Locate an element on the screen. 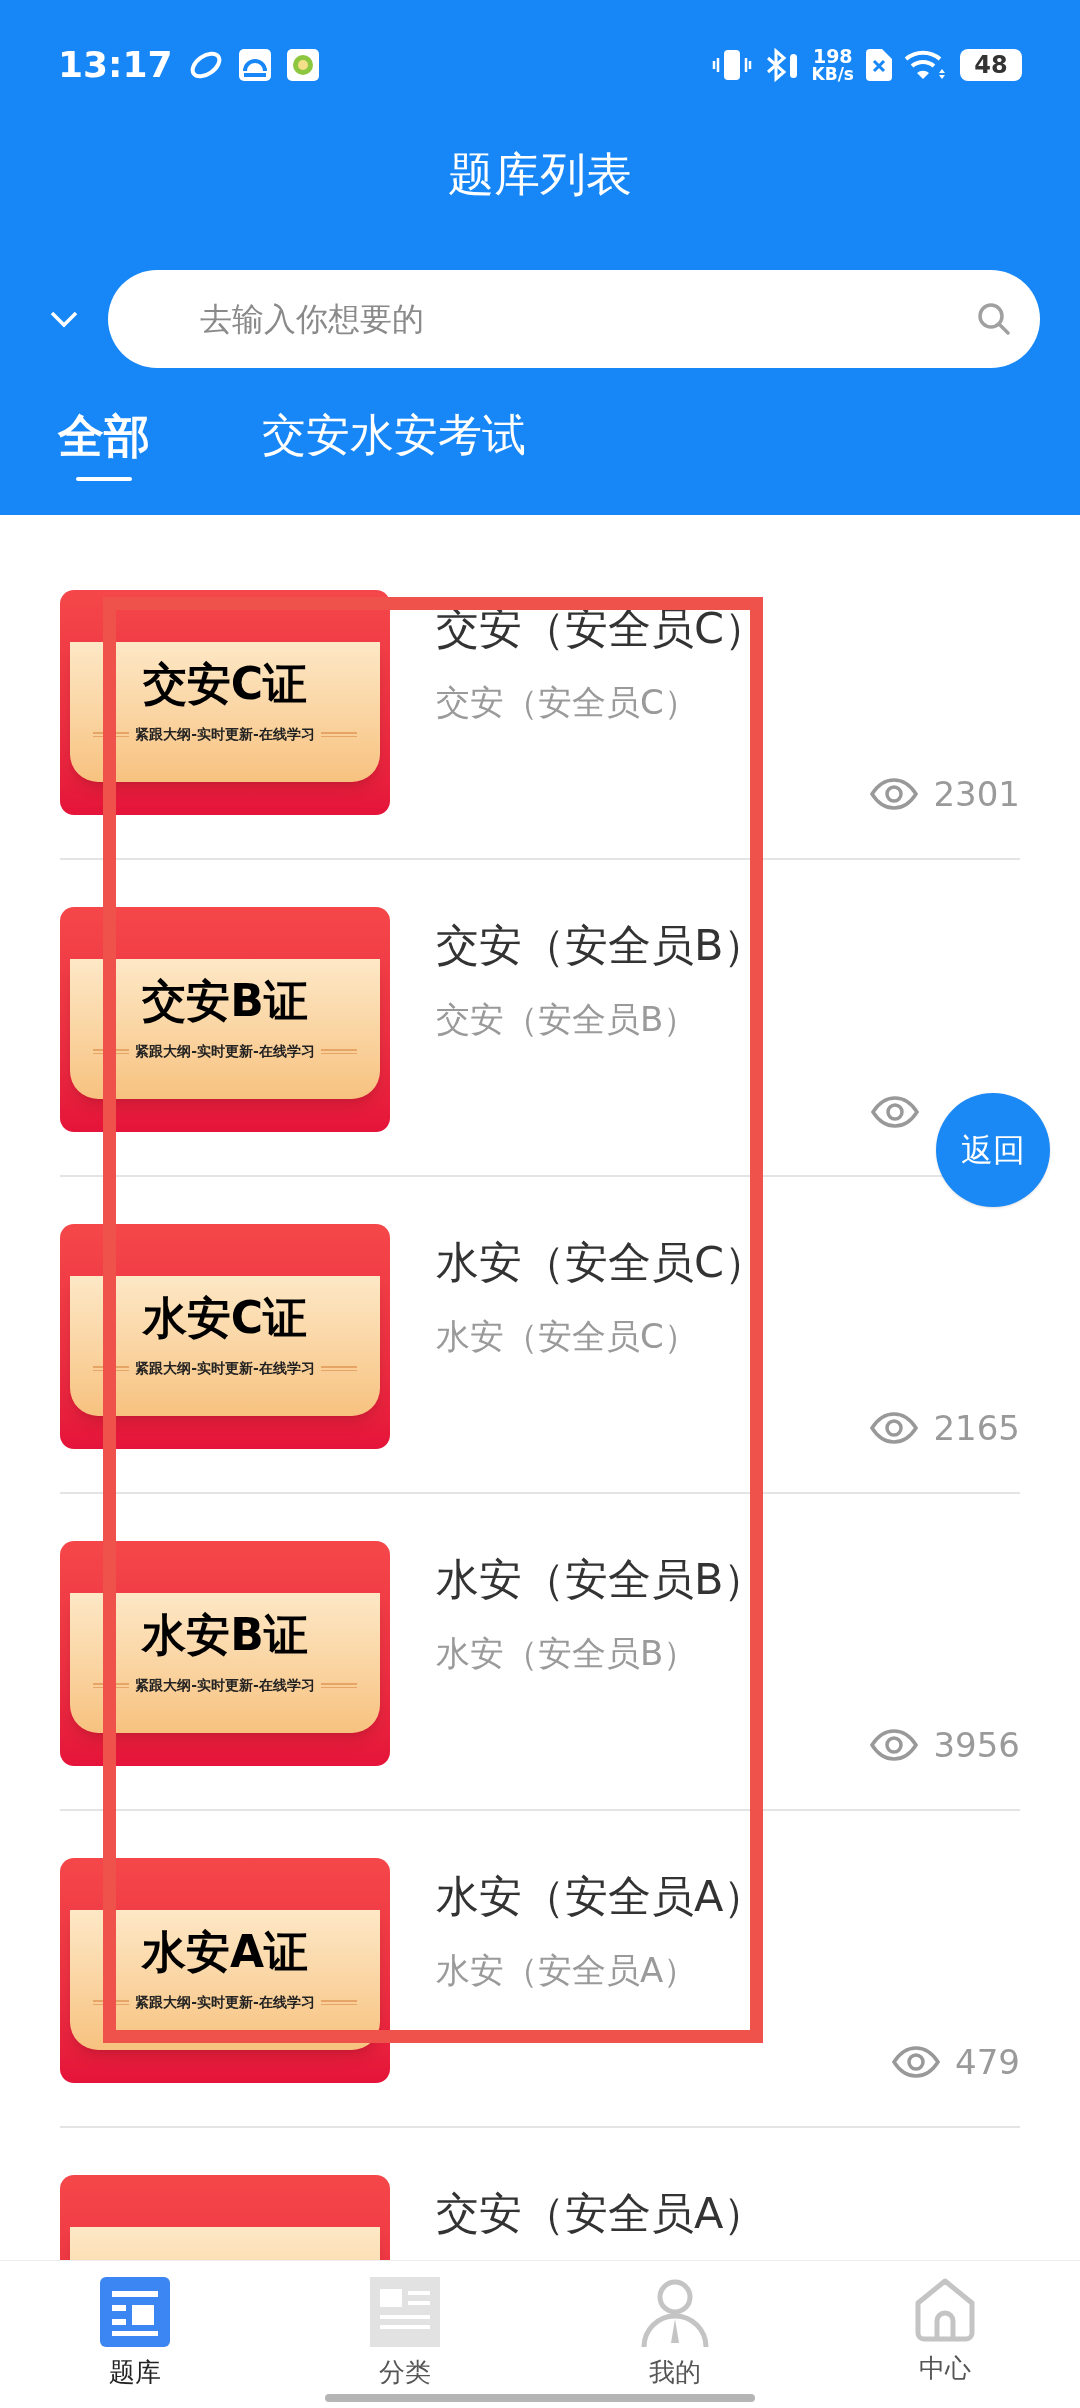 This screenshot has height=2408, width=1080. list-icon is located at coordinates (135, 2312).